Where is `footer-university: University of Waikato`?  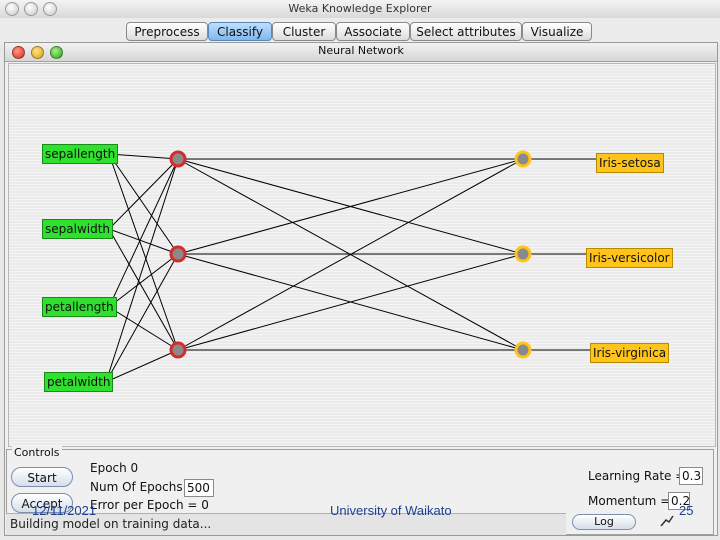
footer-university: University of Waikato is located at coordinates (391, 510).